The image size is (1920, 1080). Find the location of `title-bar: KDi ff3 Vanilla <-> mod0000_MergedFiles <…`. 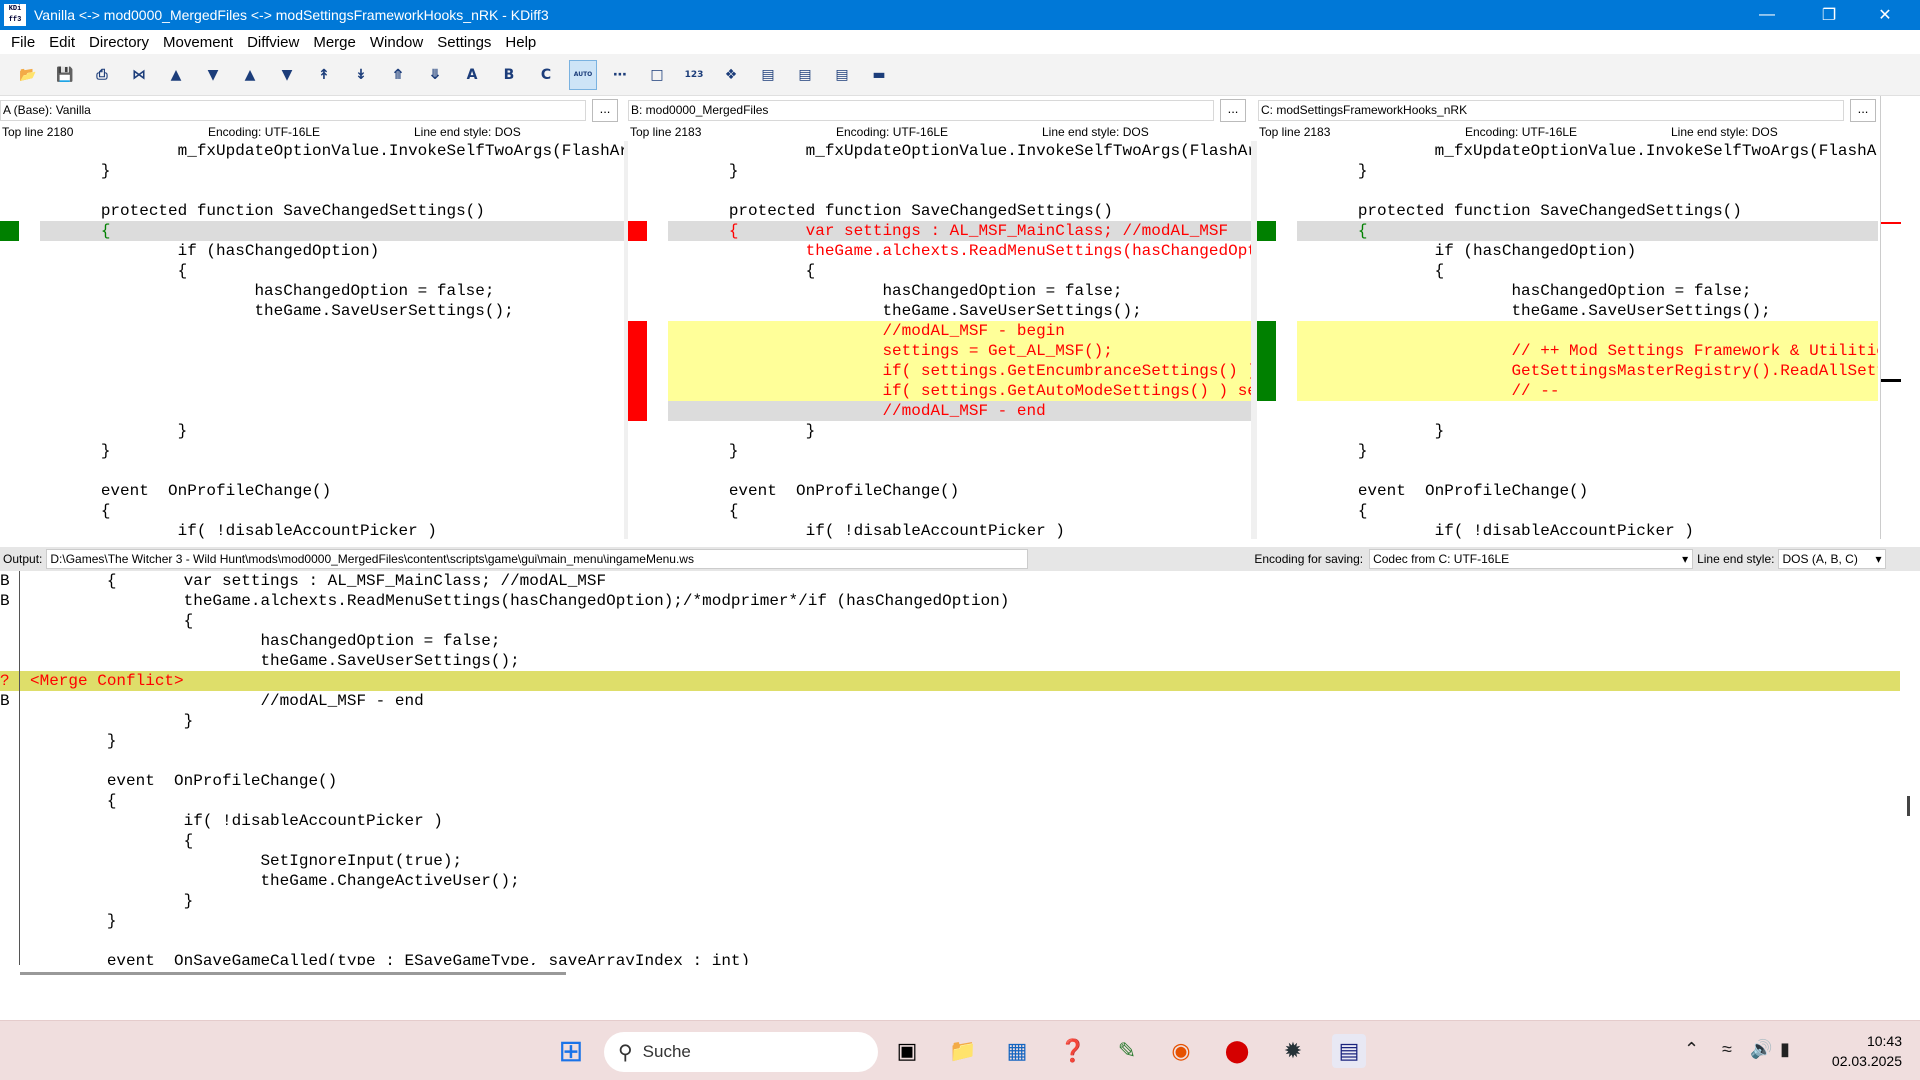

title-bar: KDi ff3 Vanilla <-> mod0000_MergedFiles <… is located at coordinates (960, 15).